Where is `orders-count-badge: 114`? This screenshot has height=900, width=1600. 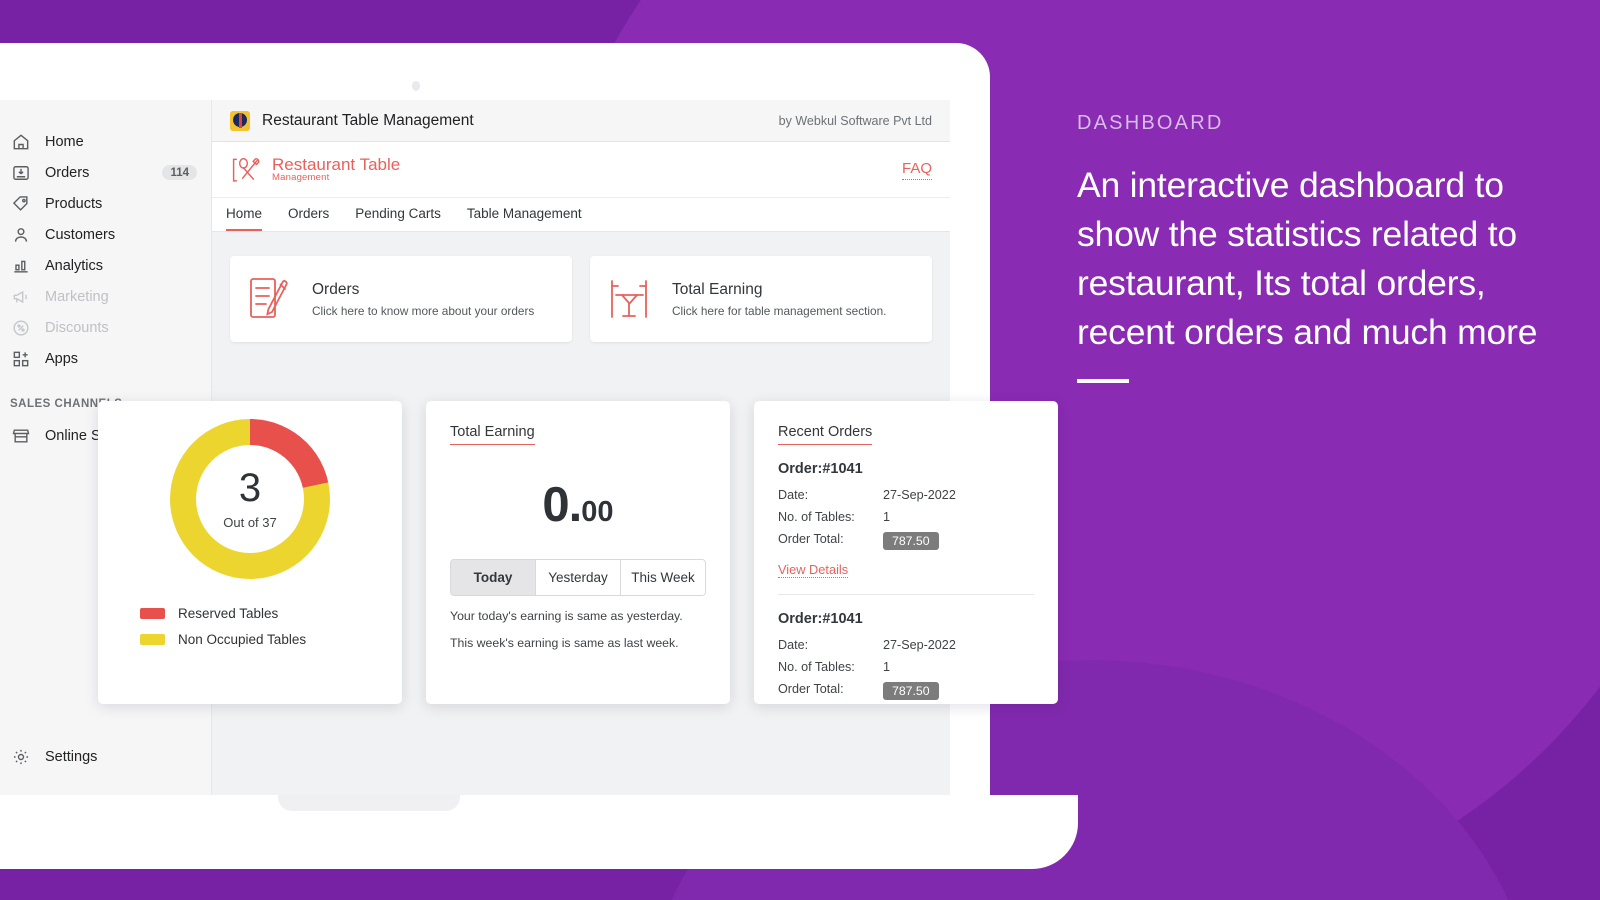
orders-count-badge: 114 is located at coordinates (179, 172).